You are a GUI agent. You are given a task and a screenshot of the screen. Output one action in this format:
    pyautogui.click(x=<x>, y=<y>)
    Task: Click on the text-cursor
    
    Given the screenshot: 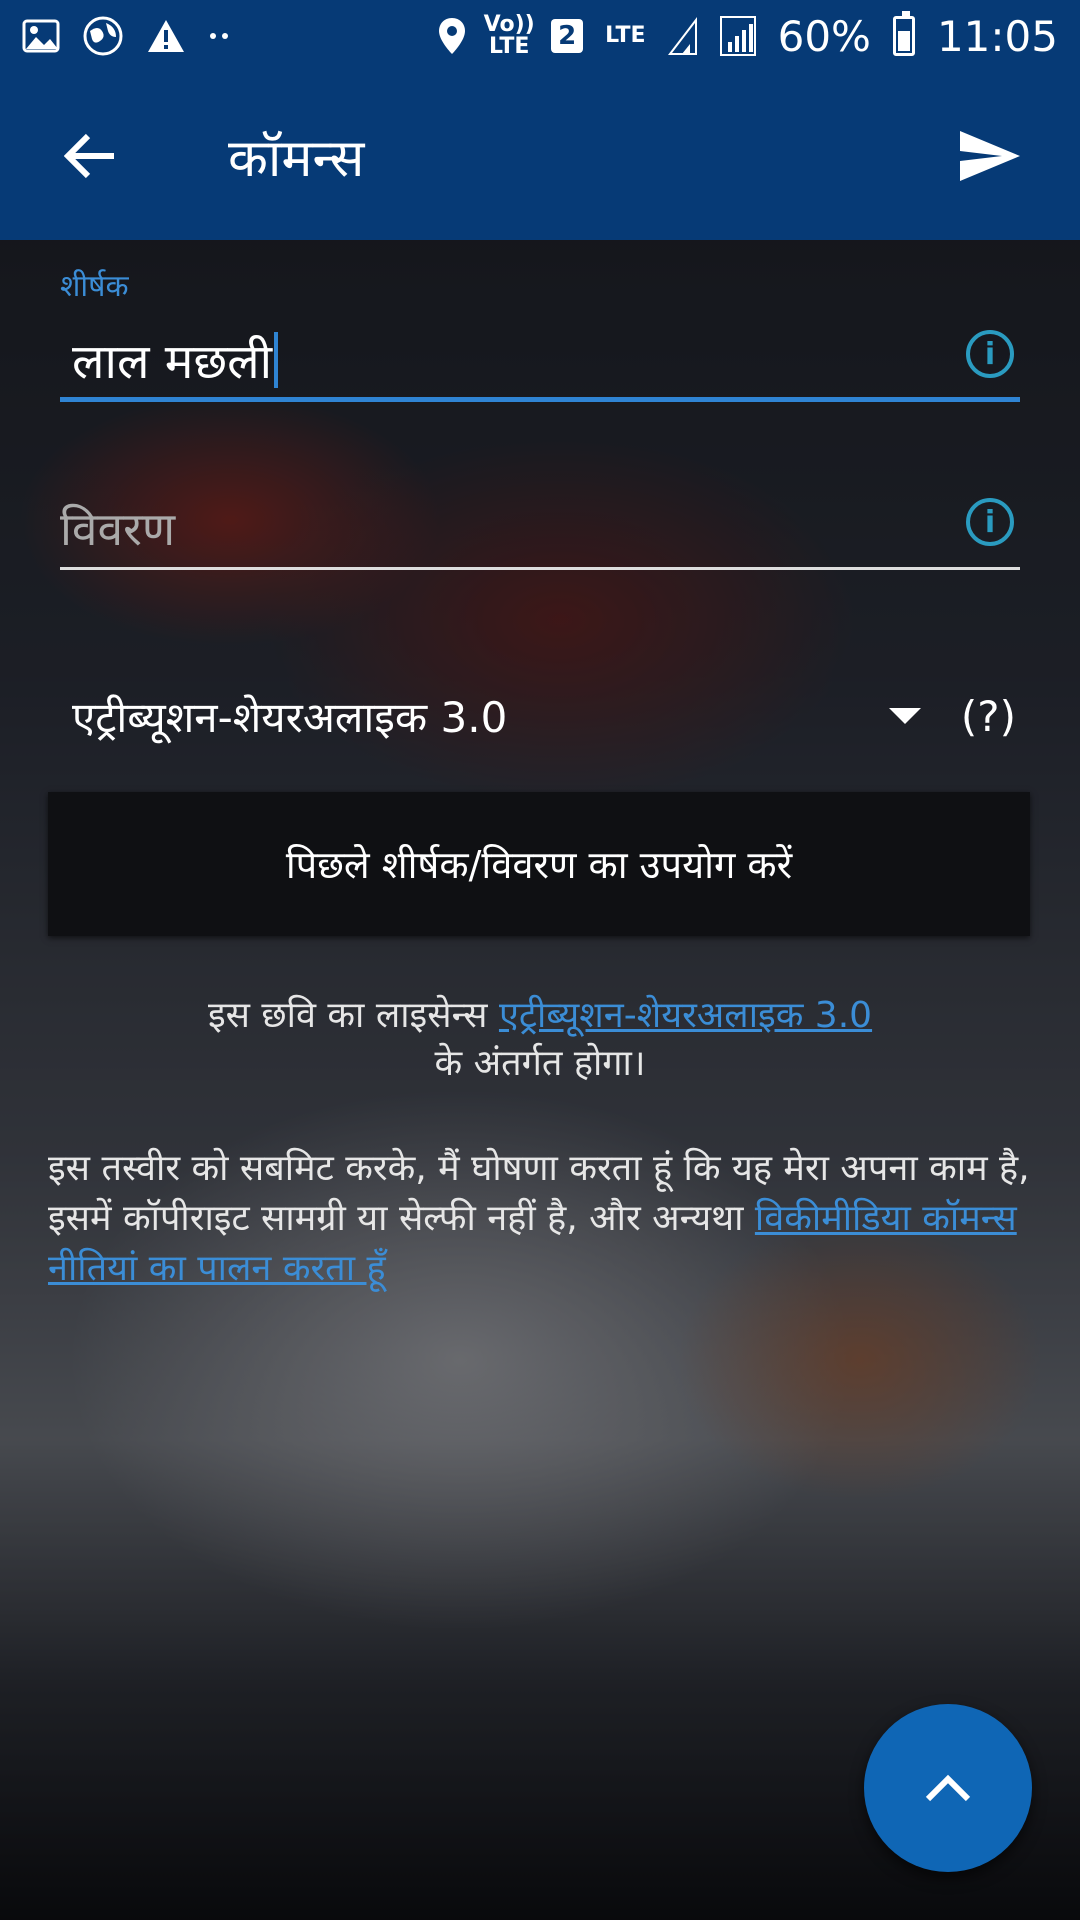 What is the action you would take?
    pyautogui.click(x=276, y=360)
    